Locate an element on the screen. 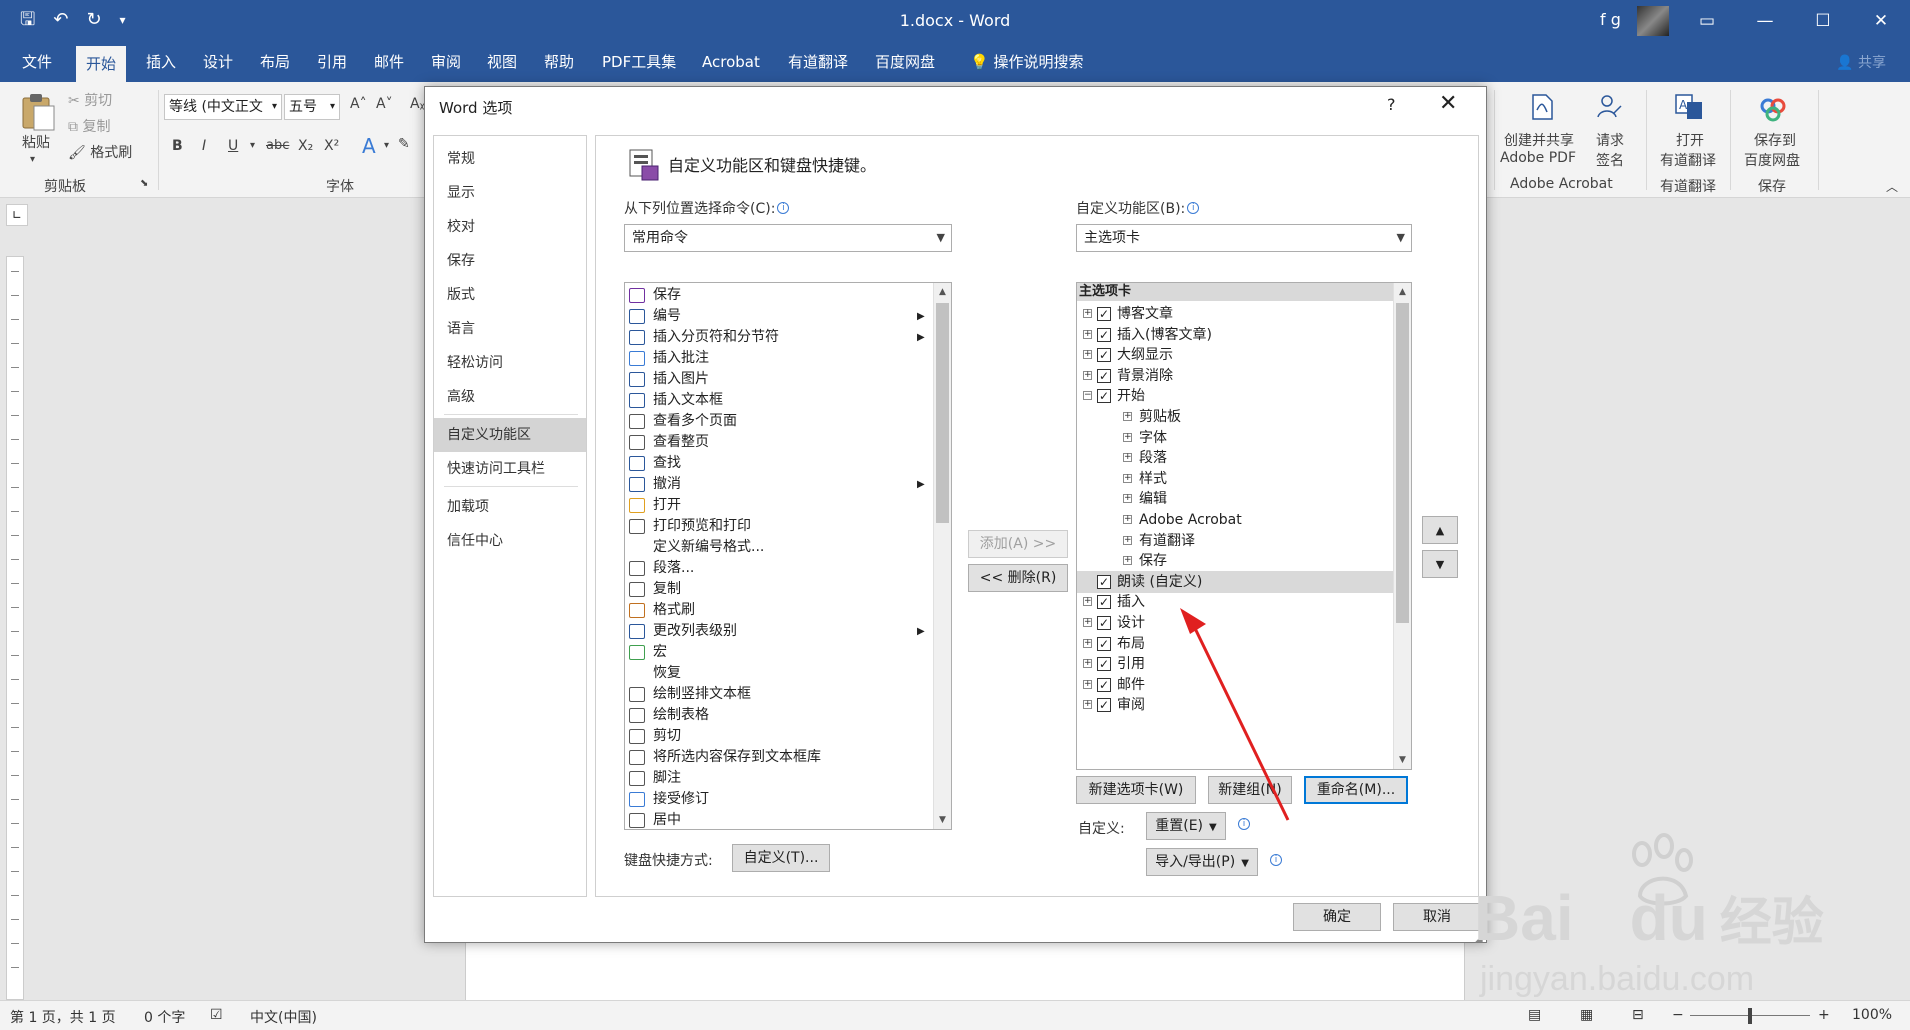  annotation-arrow-head is located at coordinates (1193, 621).